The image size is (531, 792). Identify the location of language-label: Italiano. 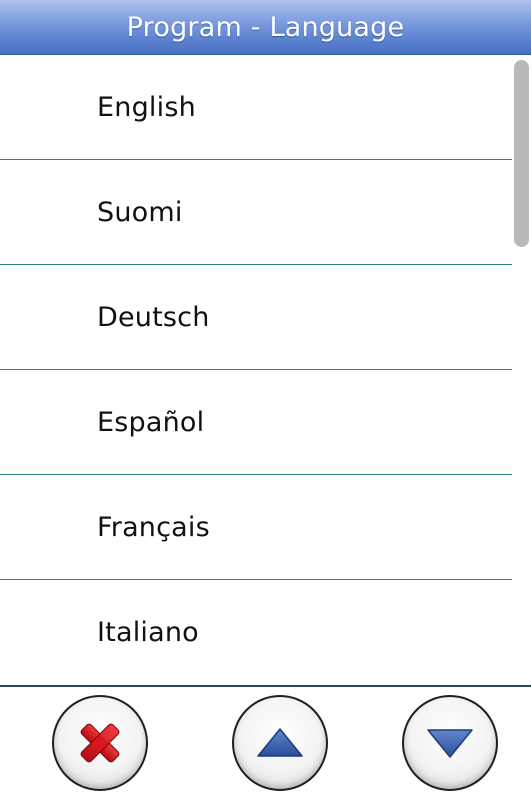
(148, 632).